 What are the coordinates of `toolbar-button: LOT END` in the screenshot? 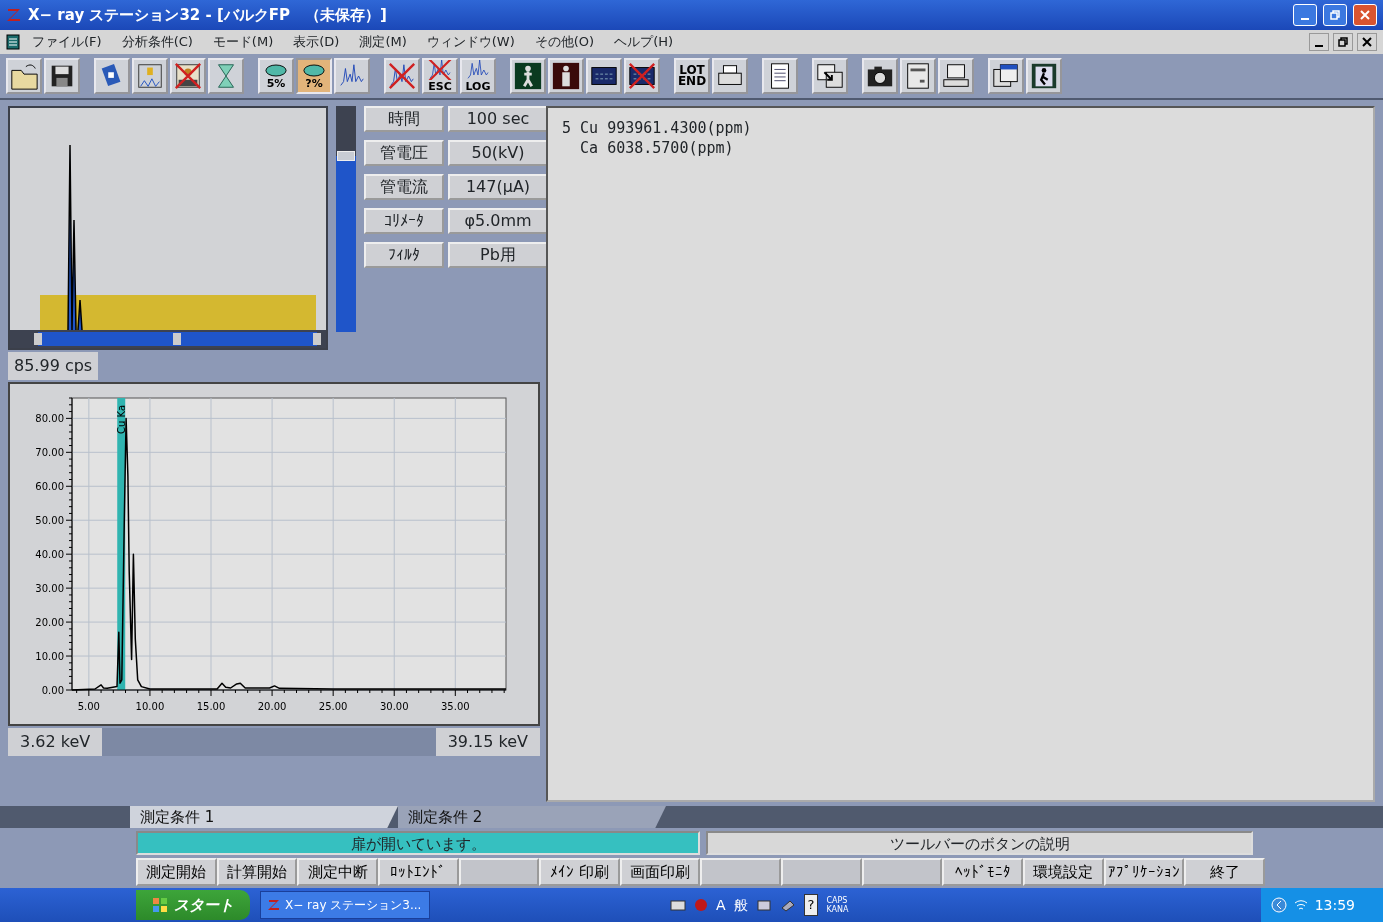 It's located at (692, 76).